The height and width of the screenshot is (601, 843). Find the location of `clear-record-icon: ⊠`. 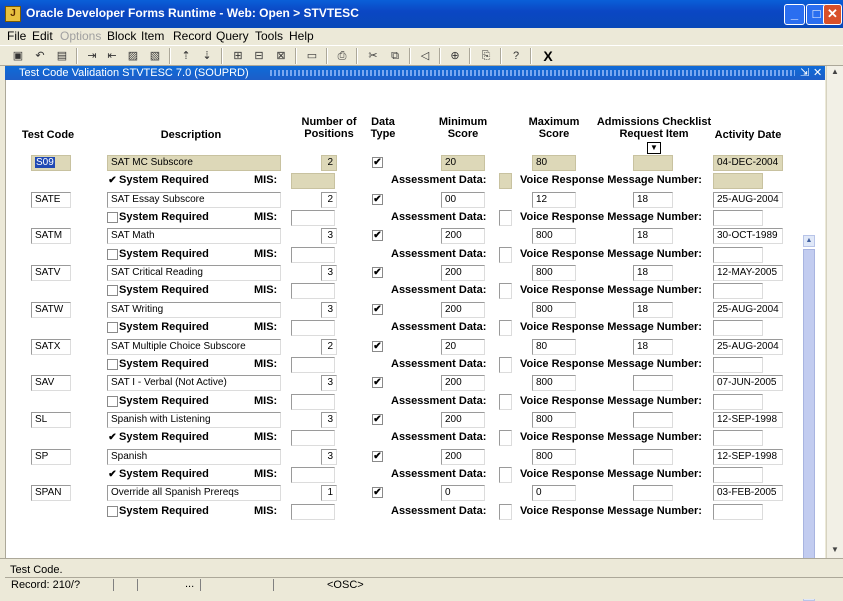

clear-record-icon: ⊠ is located at coordinates (281, 56).